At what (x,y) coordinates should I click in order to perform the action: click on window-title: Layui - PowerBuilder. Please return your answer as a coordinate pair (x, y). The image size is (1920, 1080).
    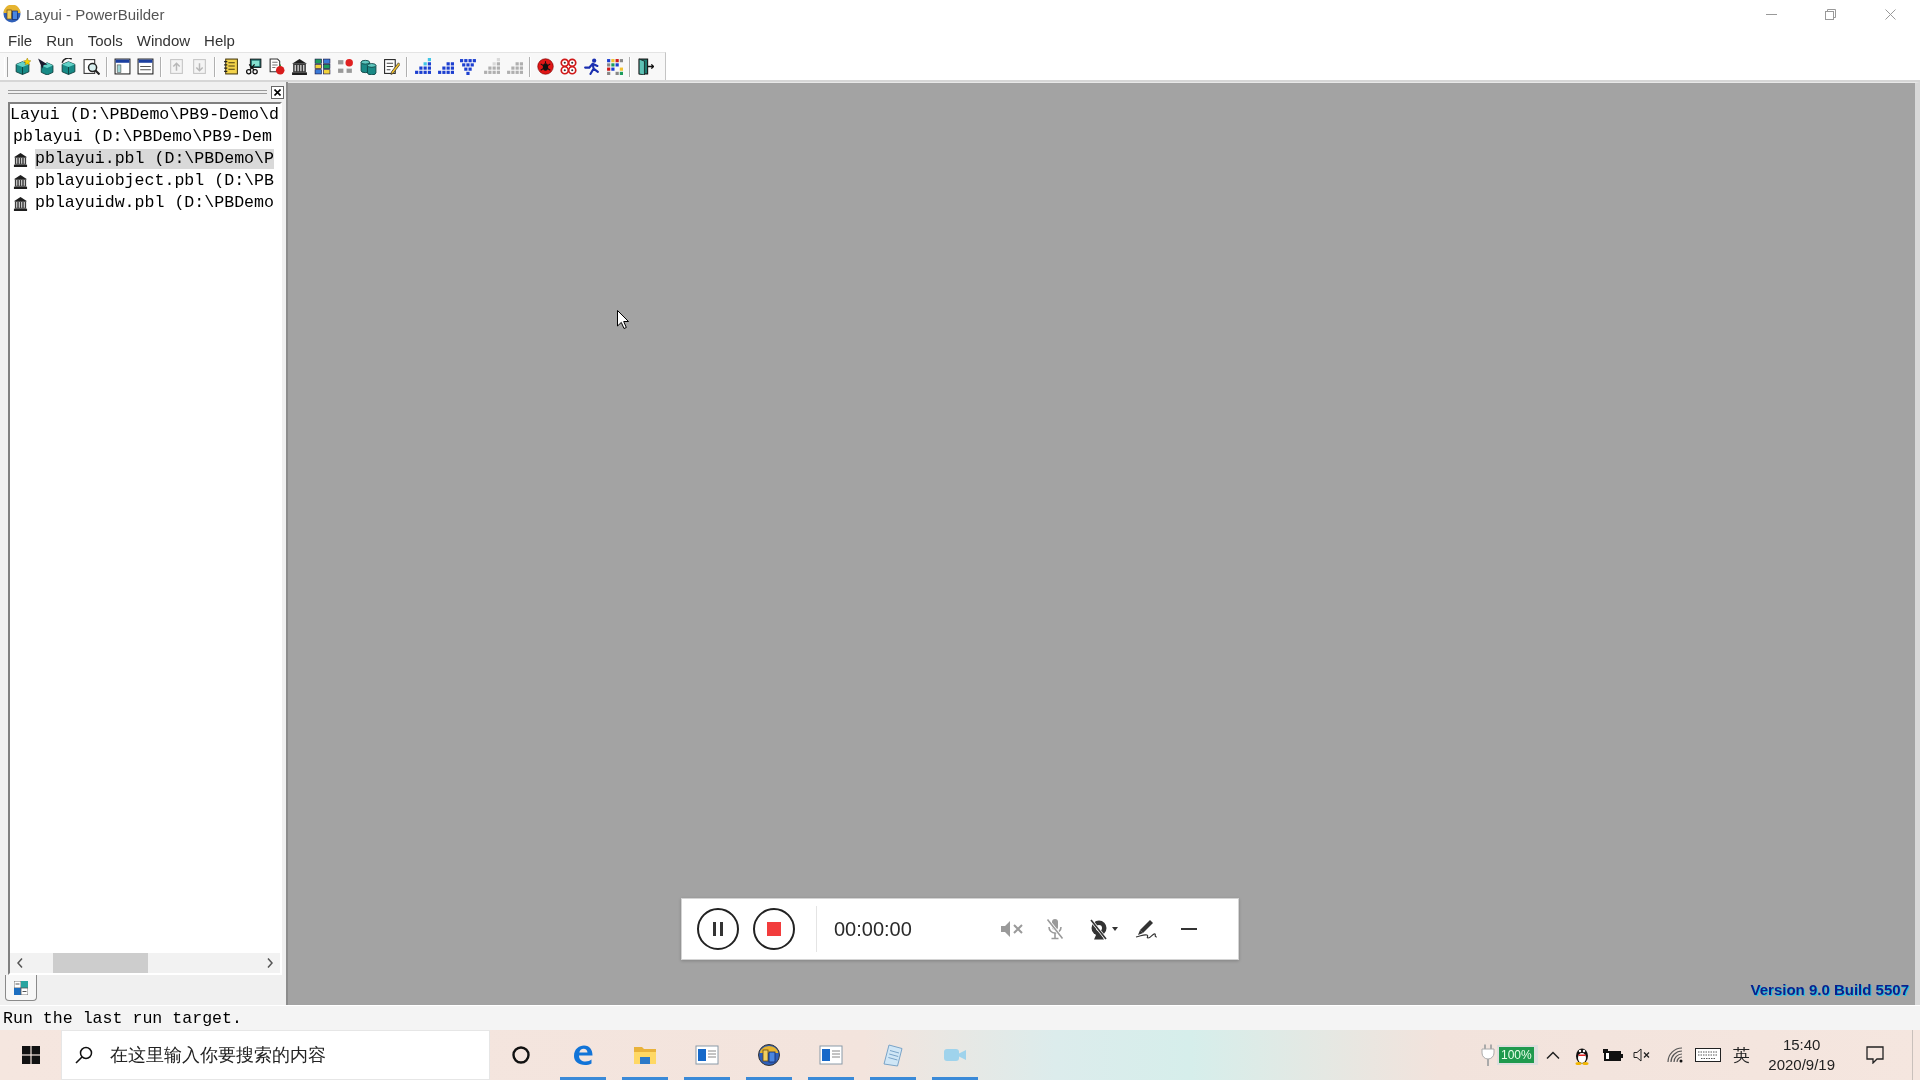
    Looking at the image, I should click on (95, 14).